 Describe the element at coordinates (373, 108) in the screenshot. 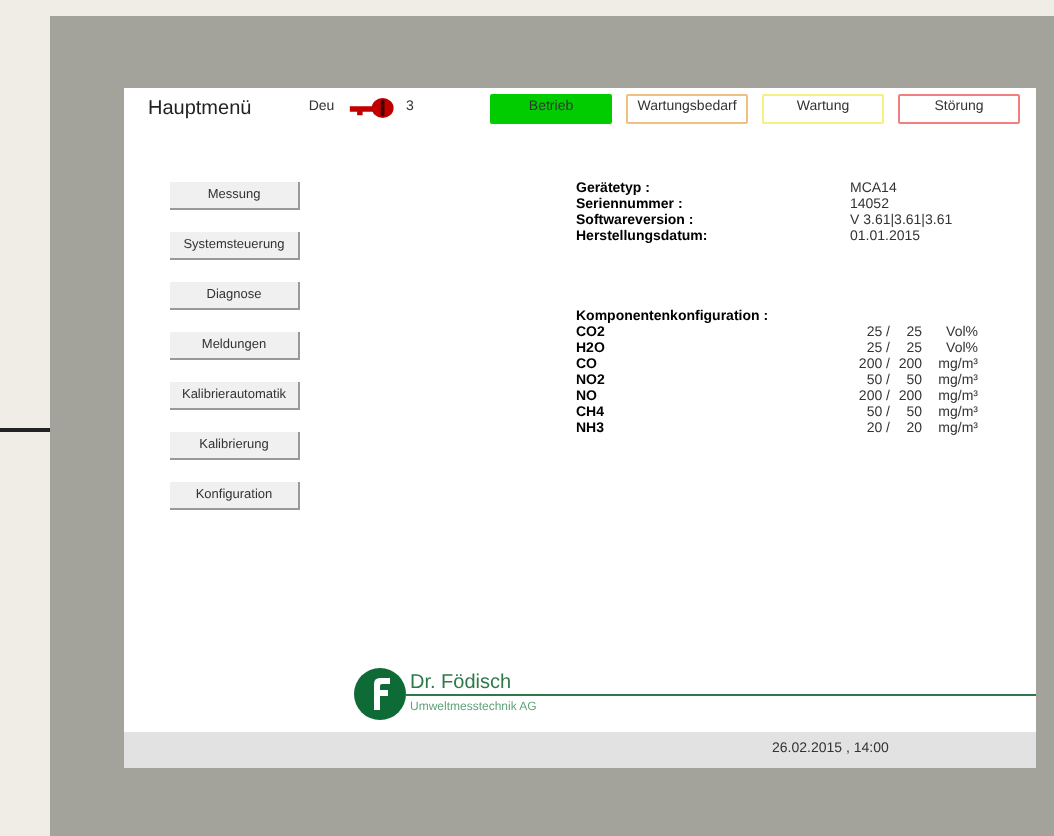

I see `key-icon` at that location.